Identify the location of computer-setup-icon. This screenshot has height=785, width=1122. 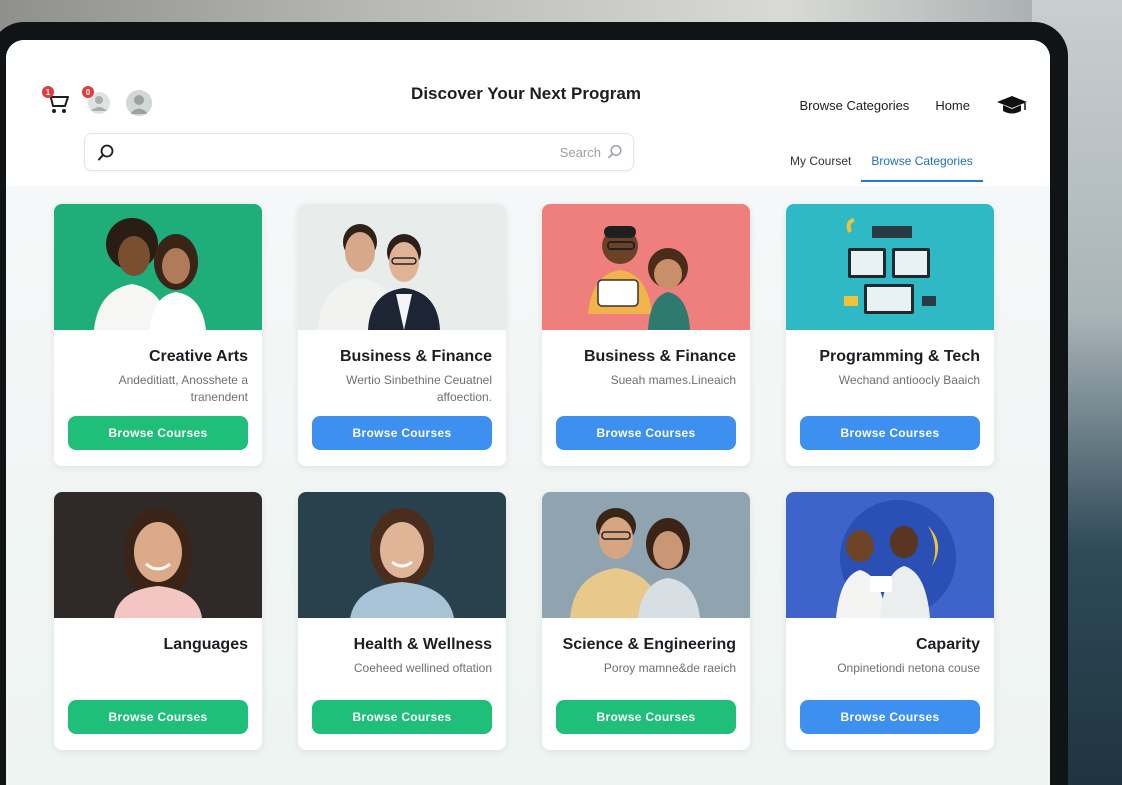
(890, 267).